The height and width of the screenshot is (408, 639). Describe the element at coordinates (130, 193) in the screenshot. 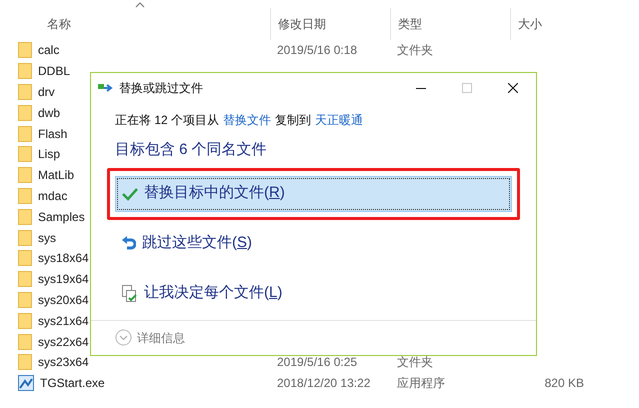

I see `check-icon` at that location.